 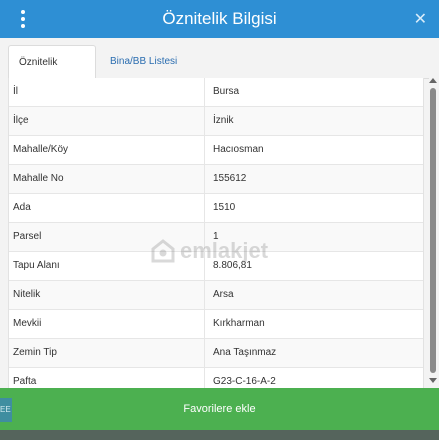 I want to click on scroll-thumb, so click(x=433, y=230).